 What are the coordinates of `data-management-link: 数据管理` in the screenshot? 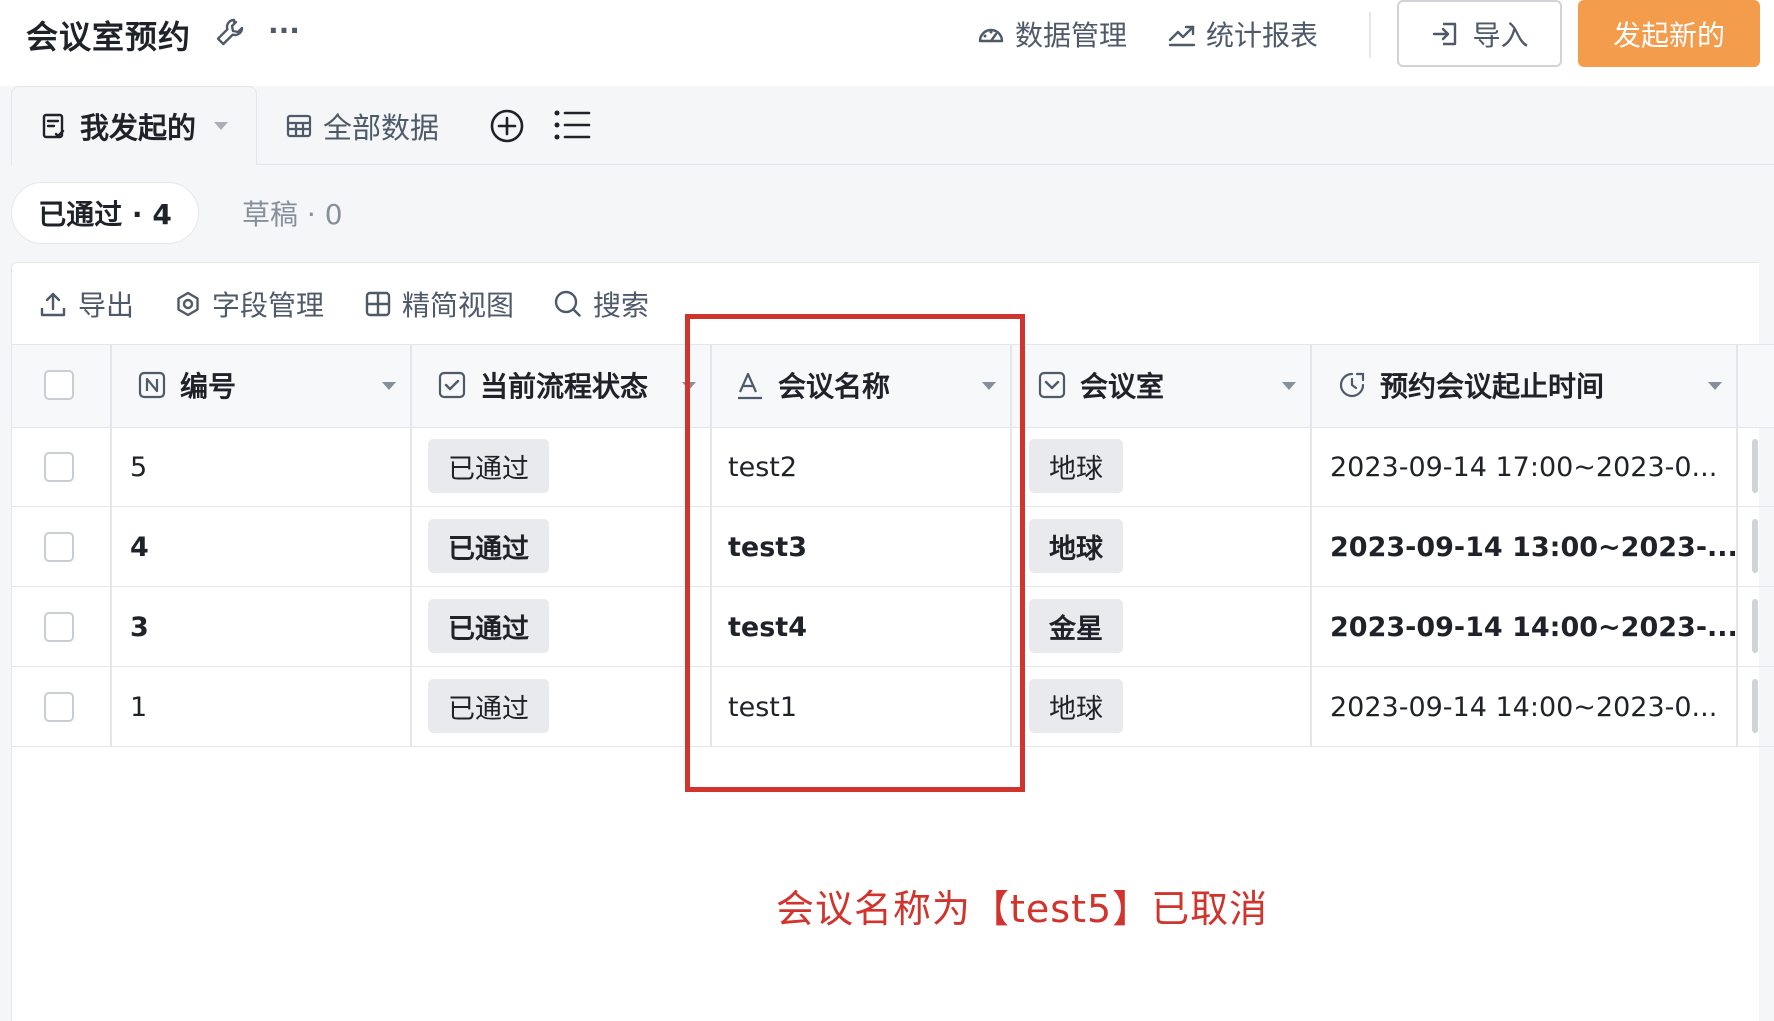 It's located at (1051, 34).